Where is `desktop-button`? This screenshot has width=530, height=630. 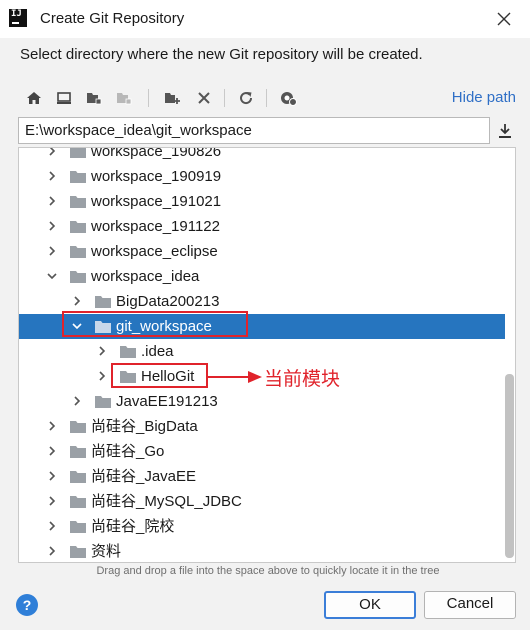
desktop-button is located at coordinates (64, 98).